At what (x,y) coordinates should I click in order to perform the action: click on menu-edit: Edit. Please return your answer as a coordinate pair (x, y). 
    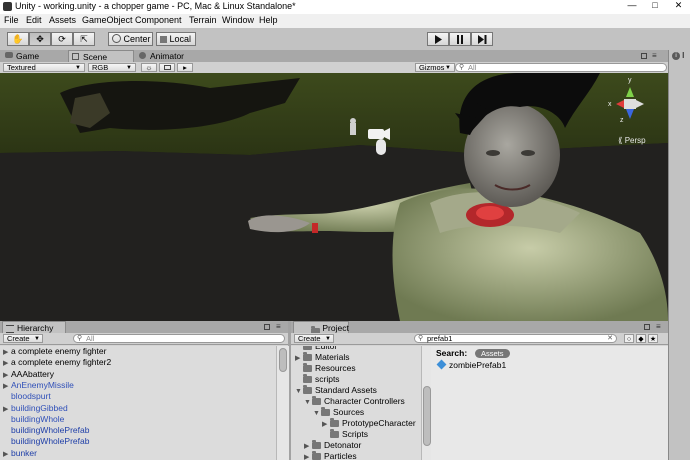
    Looking at the image, I should click on (34, 20).